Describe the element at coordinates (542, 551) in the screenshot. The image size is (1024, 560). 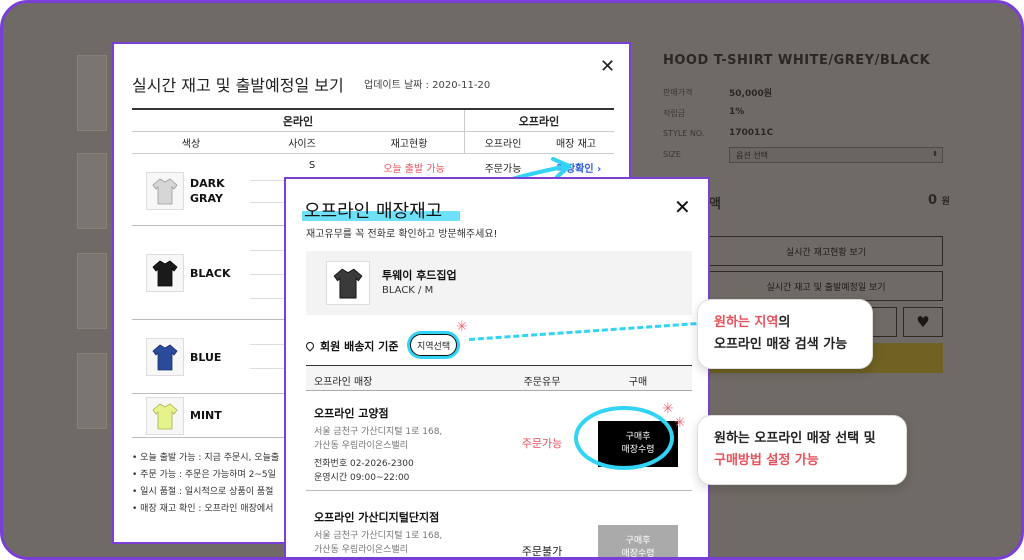
I see `order-status: 주문불가` at that location.